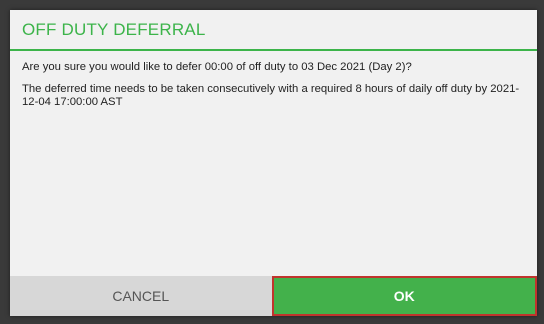 The height and width of the screenshot is (324, 544). What do you see at coordinates (273, 30) in the screenshot?
I see `dialog-header: OFF DUTY DEFERRAL` at bounding box center [273, 30].